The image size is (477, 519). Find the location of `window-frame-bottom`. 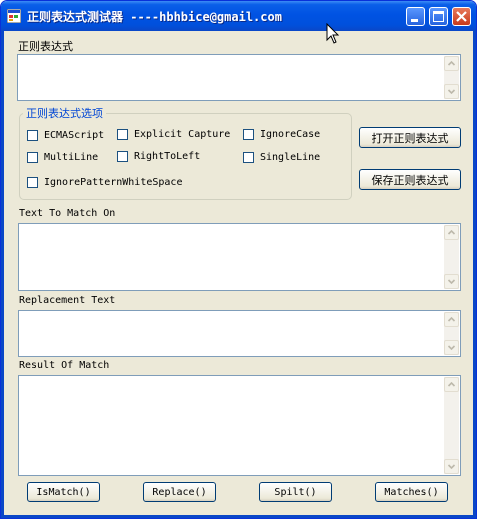

window-frame-bottom is located at coordinates (238, 516).